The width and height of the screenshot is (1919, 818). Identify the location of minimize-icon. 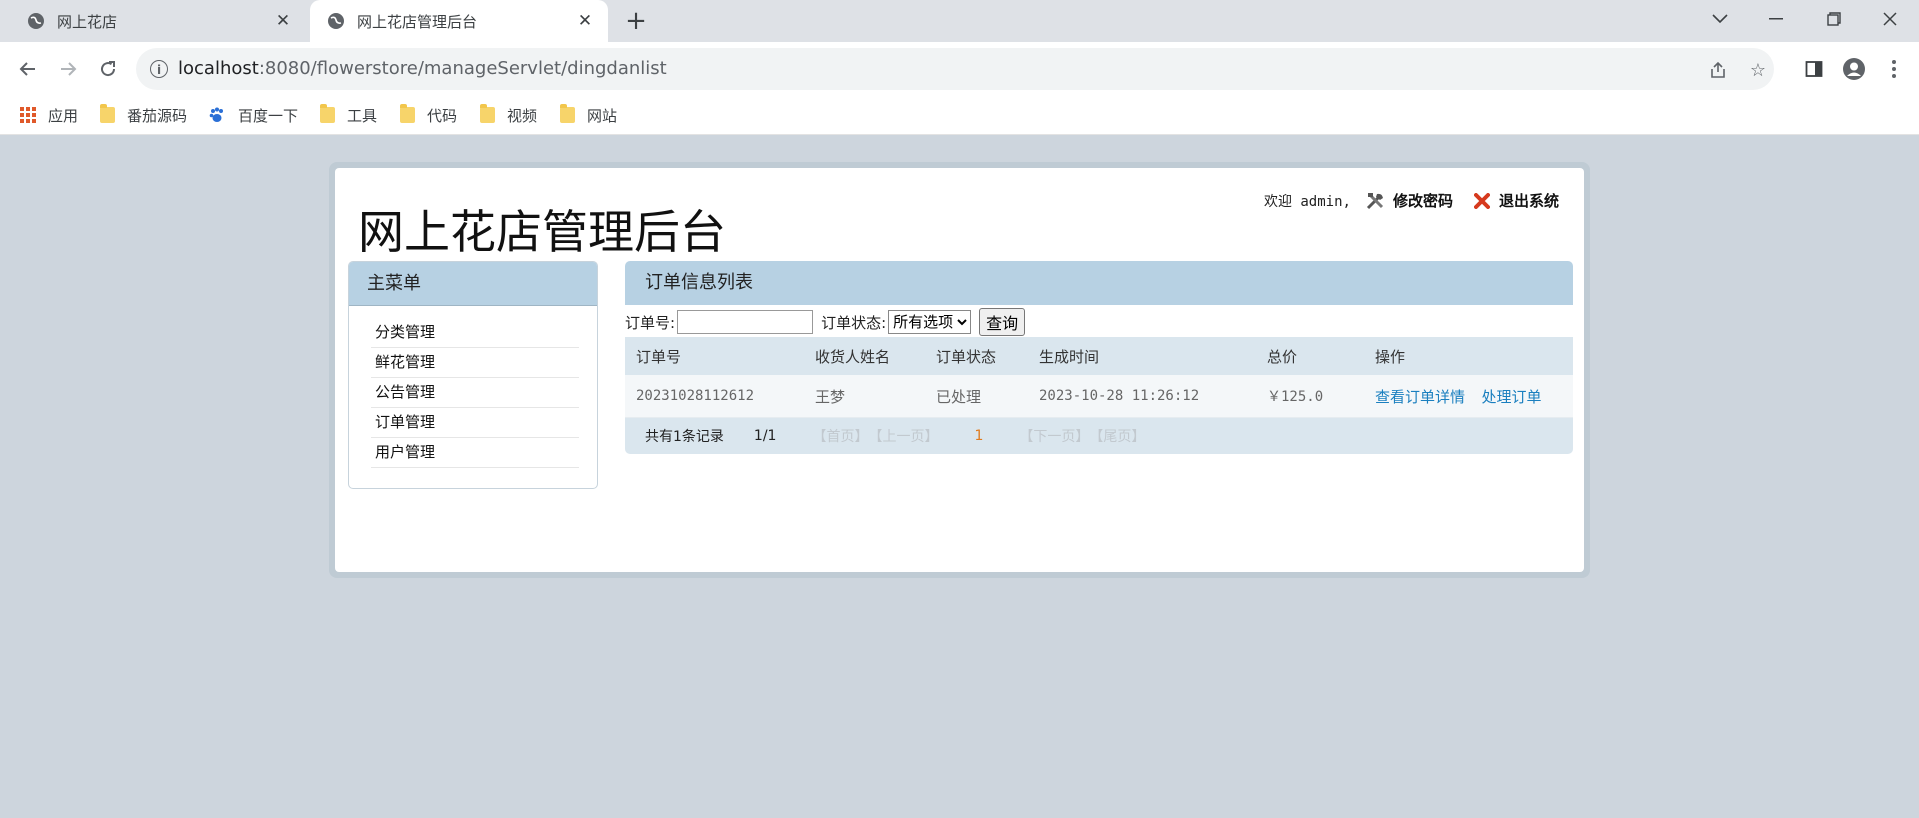
(1776, 19).